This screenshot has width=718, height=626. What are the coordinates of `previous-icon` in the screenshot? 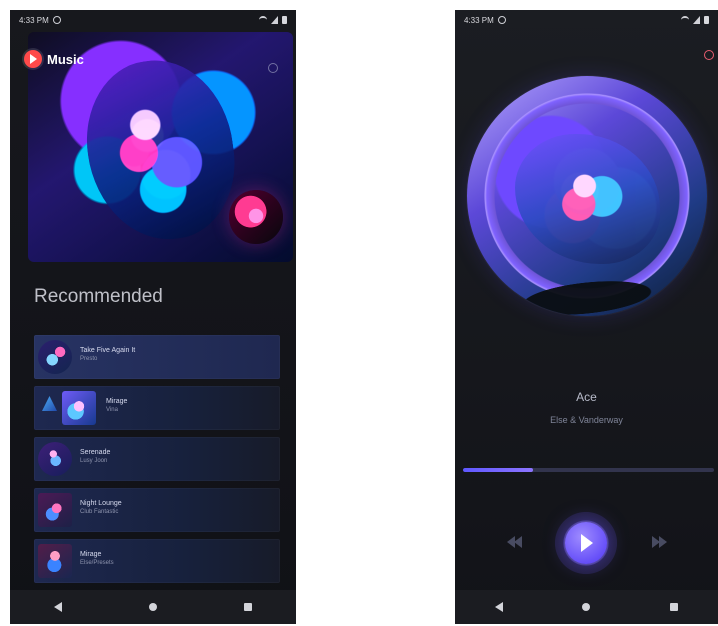 It's located at (516, 542).